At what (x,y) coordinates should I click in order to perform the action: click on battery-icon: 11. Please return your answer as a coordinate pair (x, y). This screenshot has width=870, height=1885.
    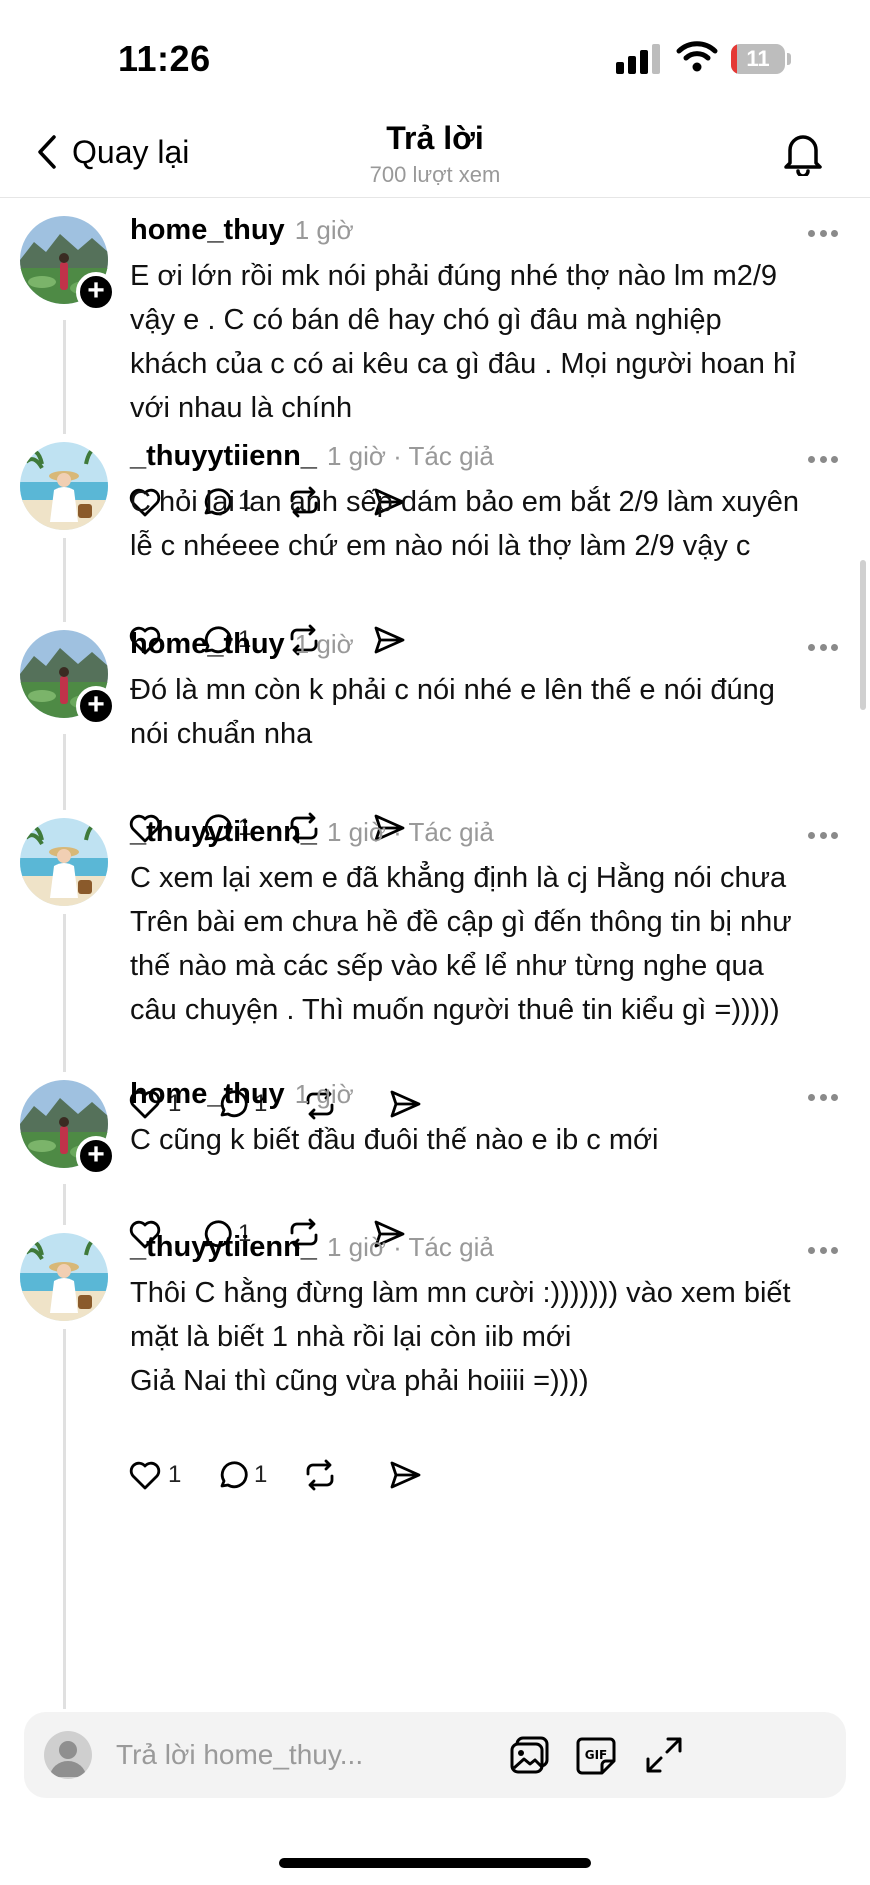
    Looking at the image, I should click on (761, 59).